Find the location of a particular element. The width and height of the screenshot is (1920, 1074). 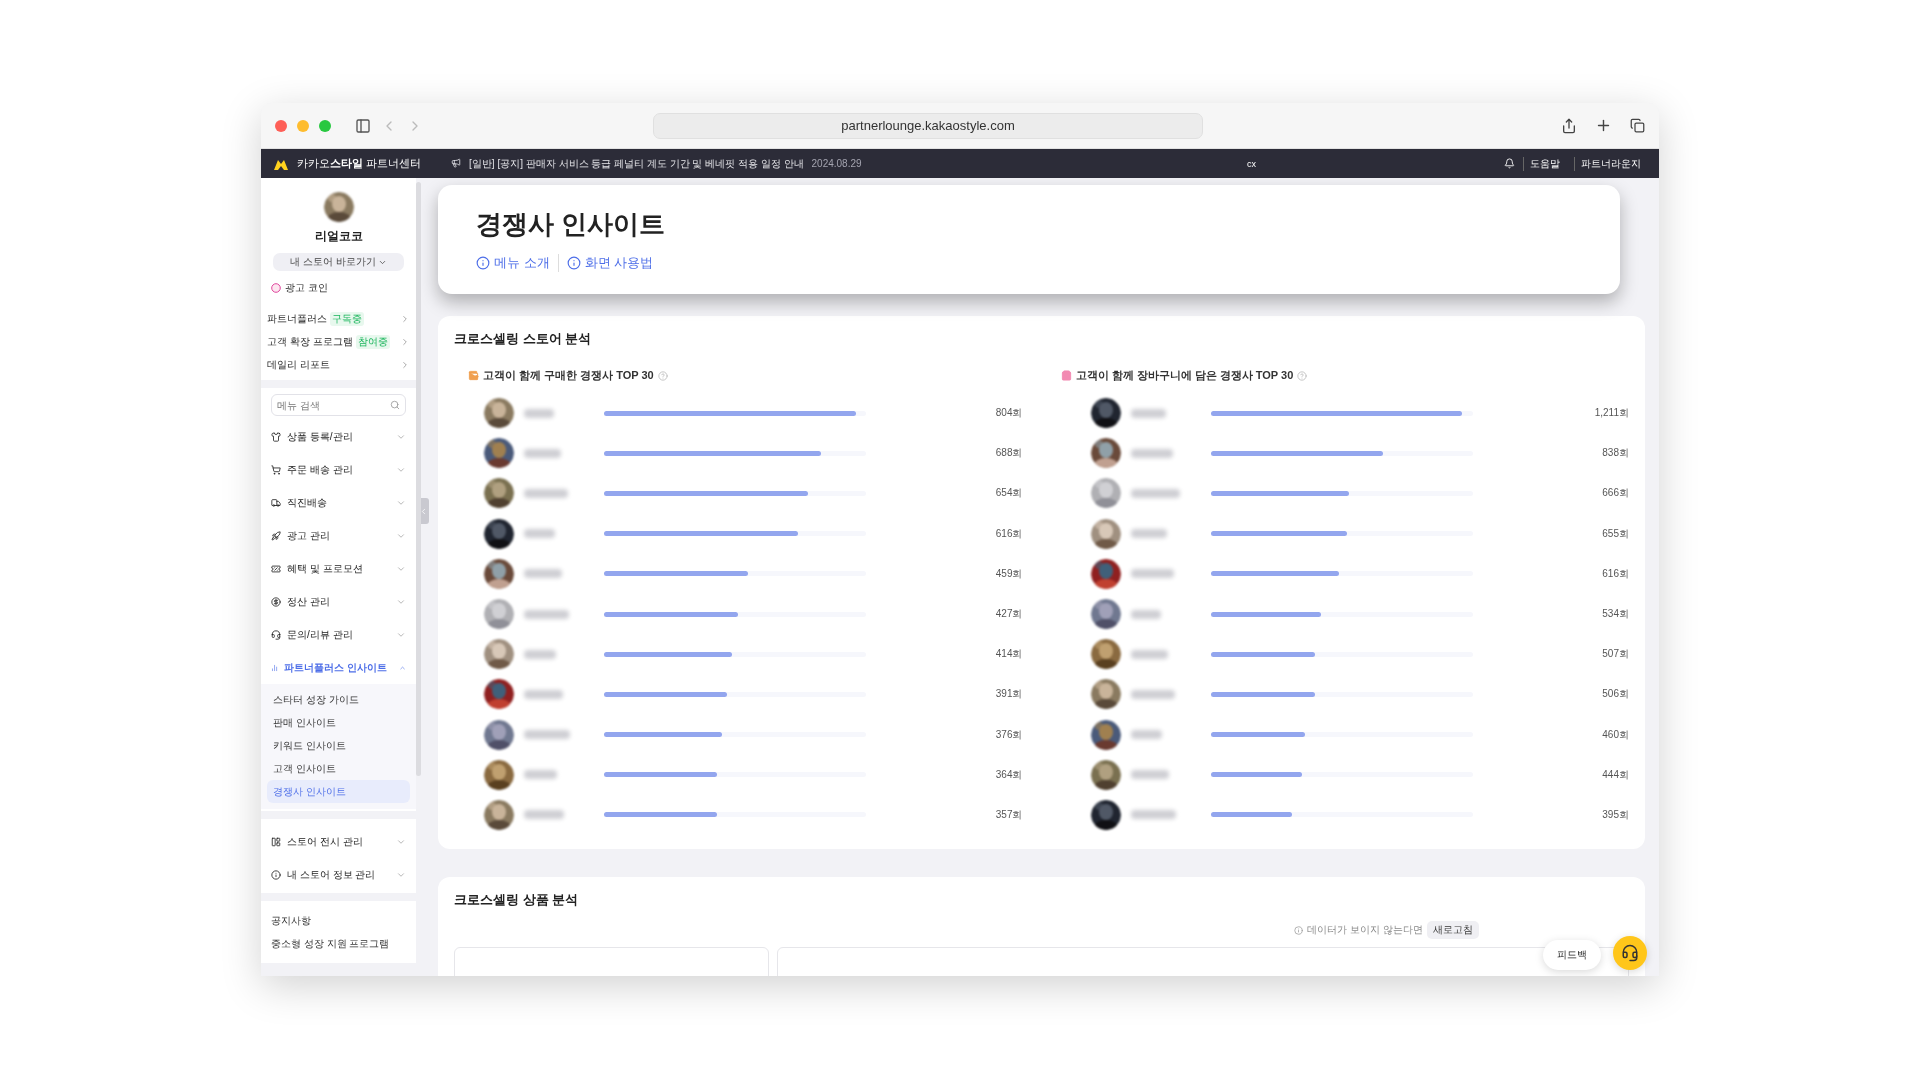

menu-label: 상품 등록/관리 is located at coordinates (320, 436).